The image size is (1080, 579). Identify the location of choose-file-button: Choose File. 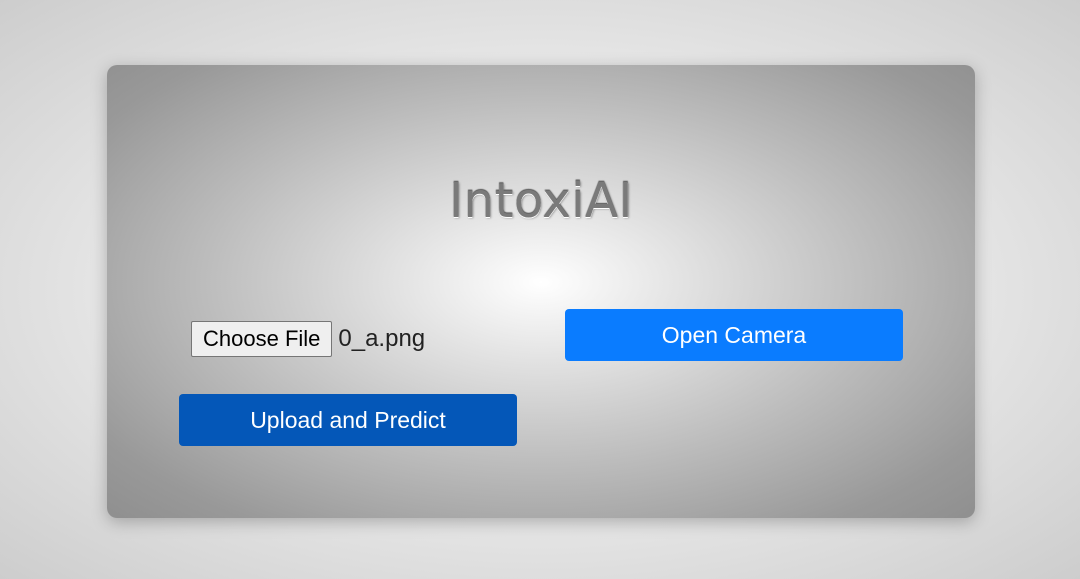
(262, 339).